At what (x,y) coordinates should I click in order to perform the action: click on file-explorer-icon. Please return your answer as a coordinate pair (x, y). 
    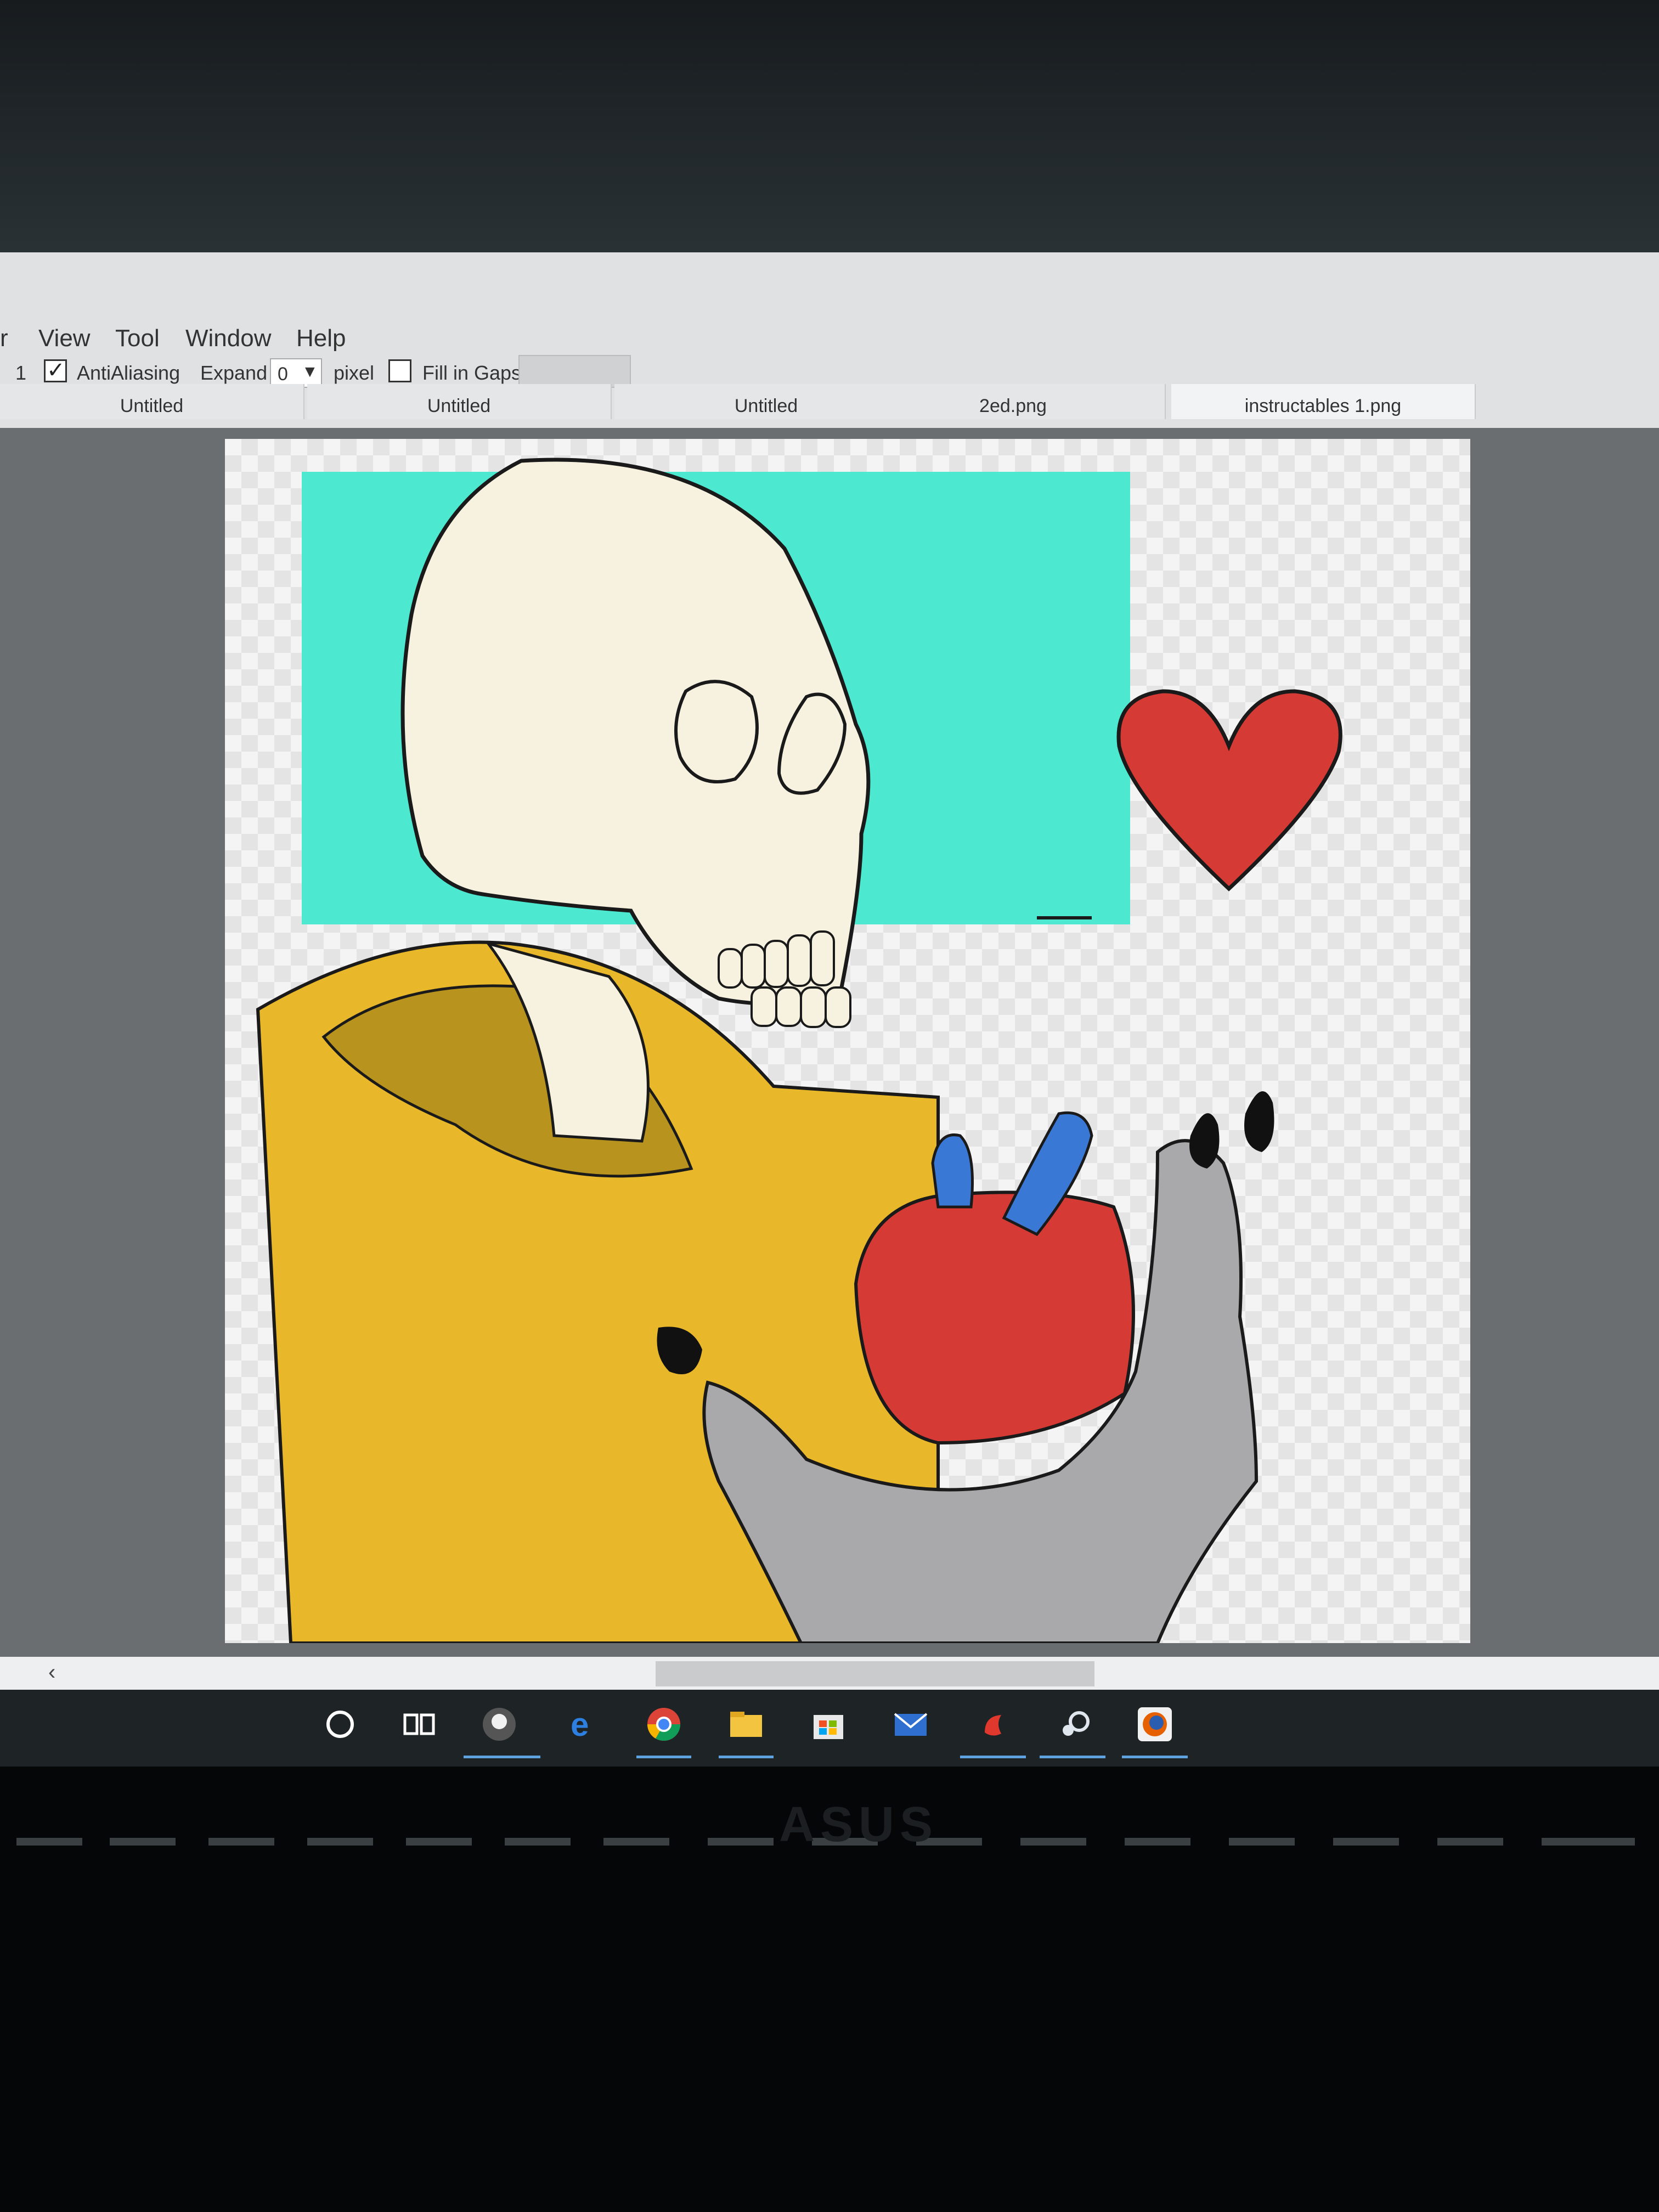
    Looking at the image, I should click on (746, 1724).